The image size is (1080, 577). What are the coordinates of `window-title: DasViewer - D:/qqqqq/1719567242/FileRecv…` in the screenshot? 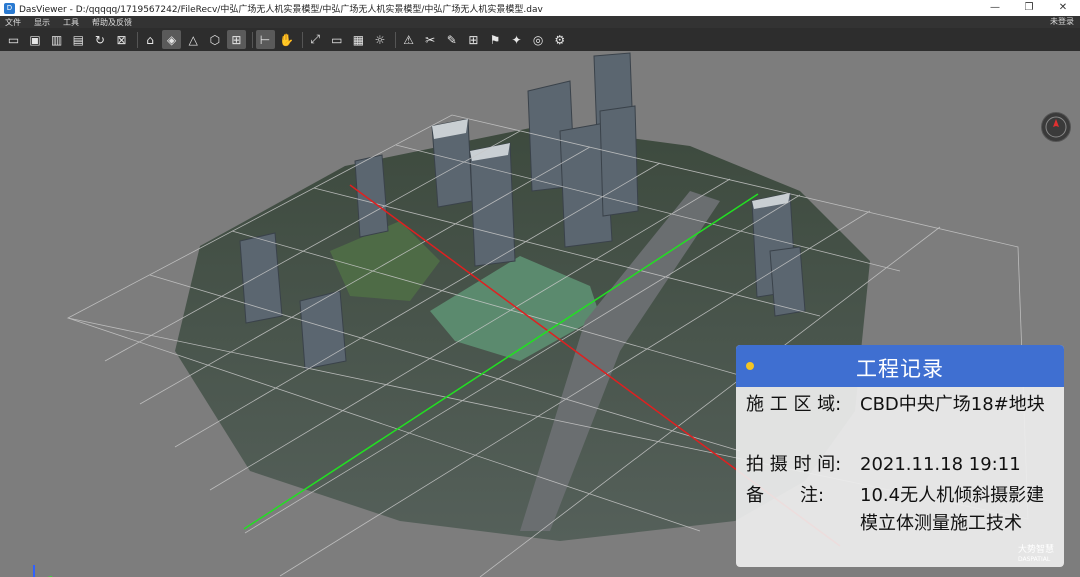 It's located at (281, 9).